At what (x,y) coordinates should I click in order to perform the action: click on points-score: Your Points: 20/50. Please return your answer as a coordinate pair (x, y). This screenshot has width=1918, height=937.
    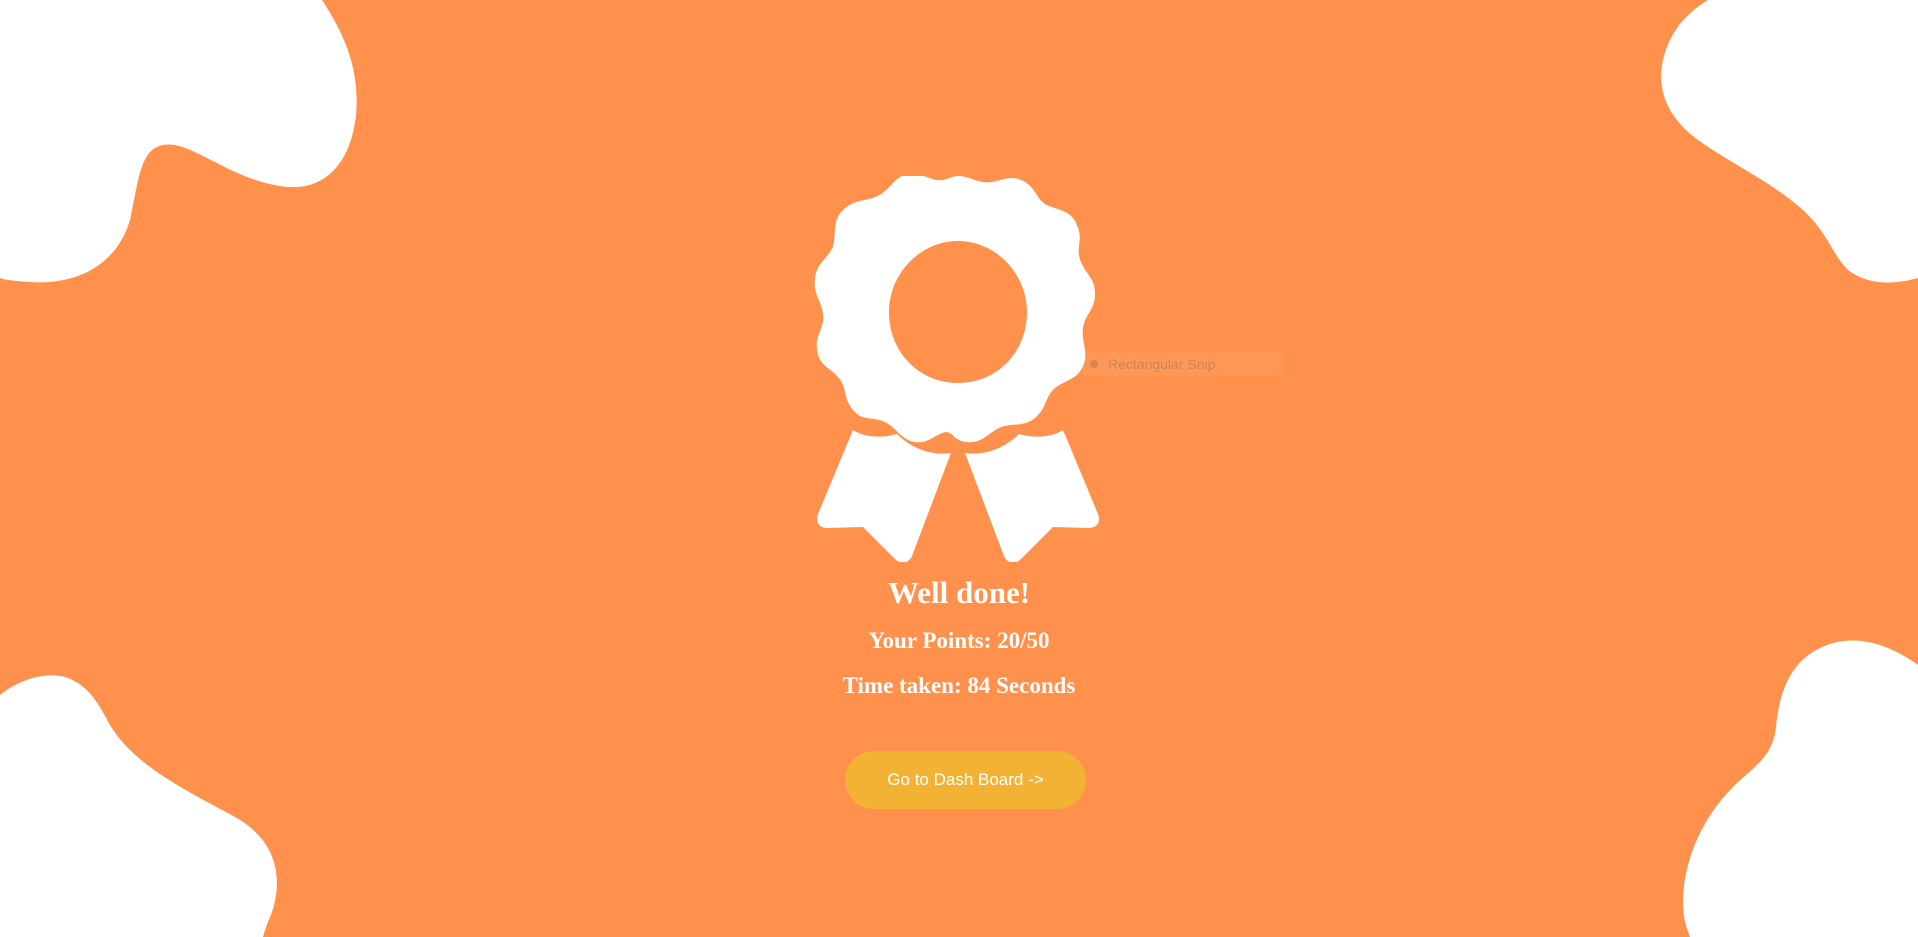
    Looking at the image, I should click on (959, 640).